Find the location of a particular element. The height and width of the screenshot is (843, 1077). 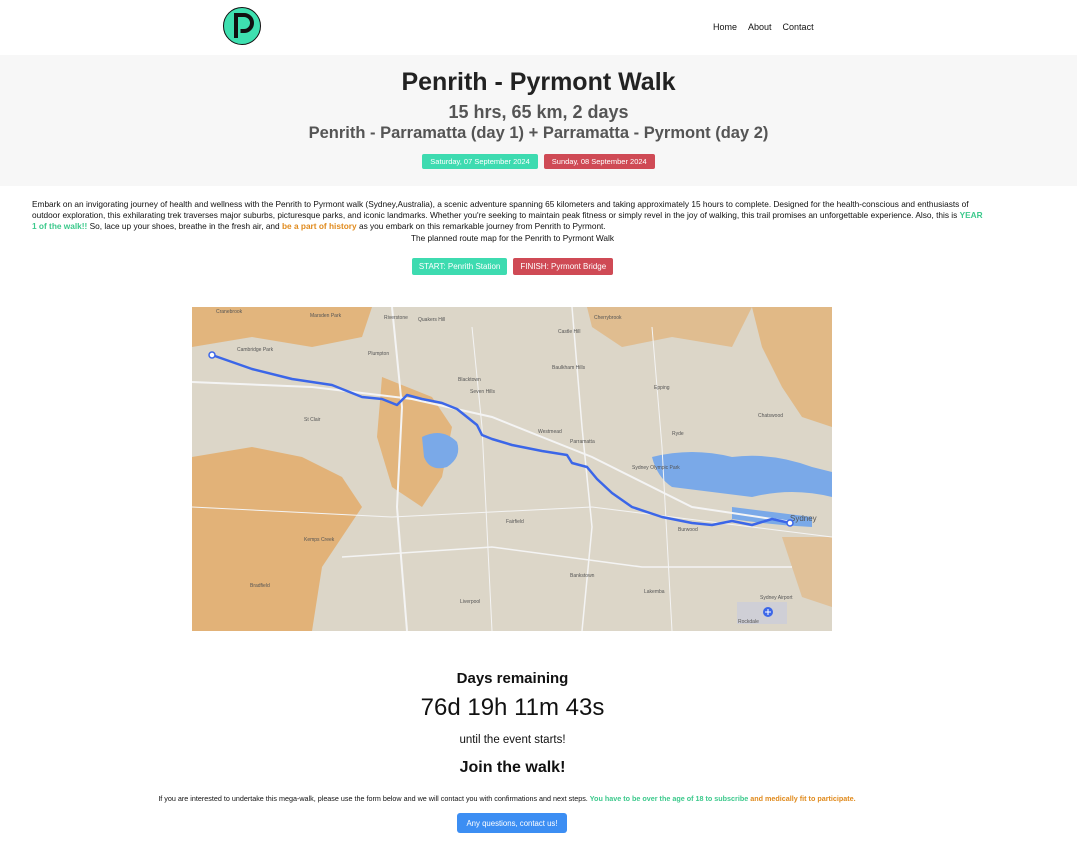

logo-p-icon is located at coordinates (244, 25).